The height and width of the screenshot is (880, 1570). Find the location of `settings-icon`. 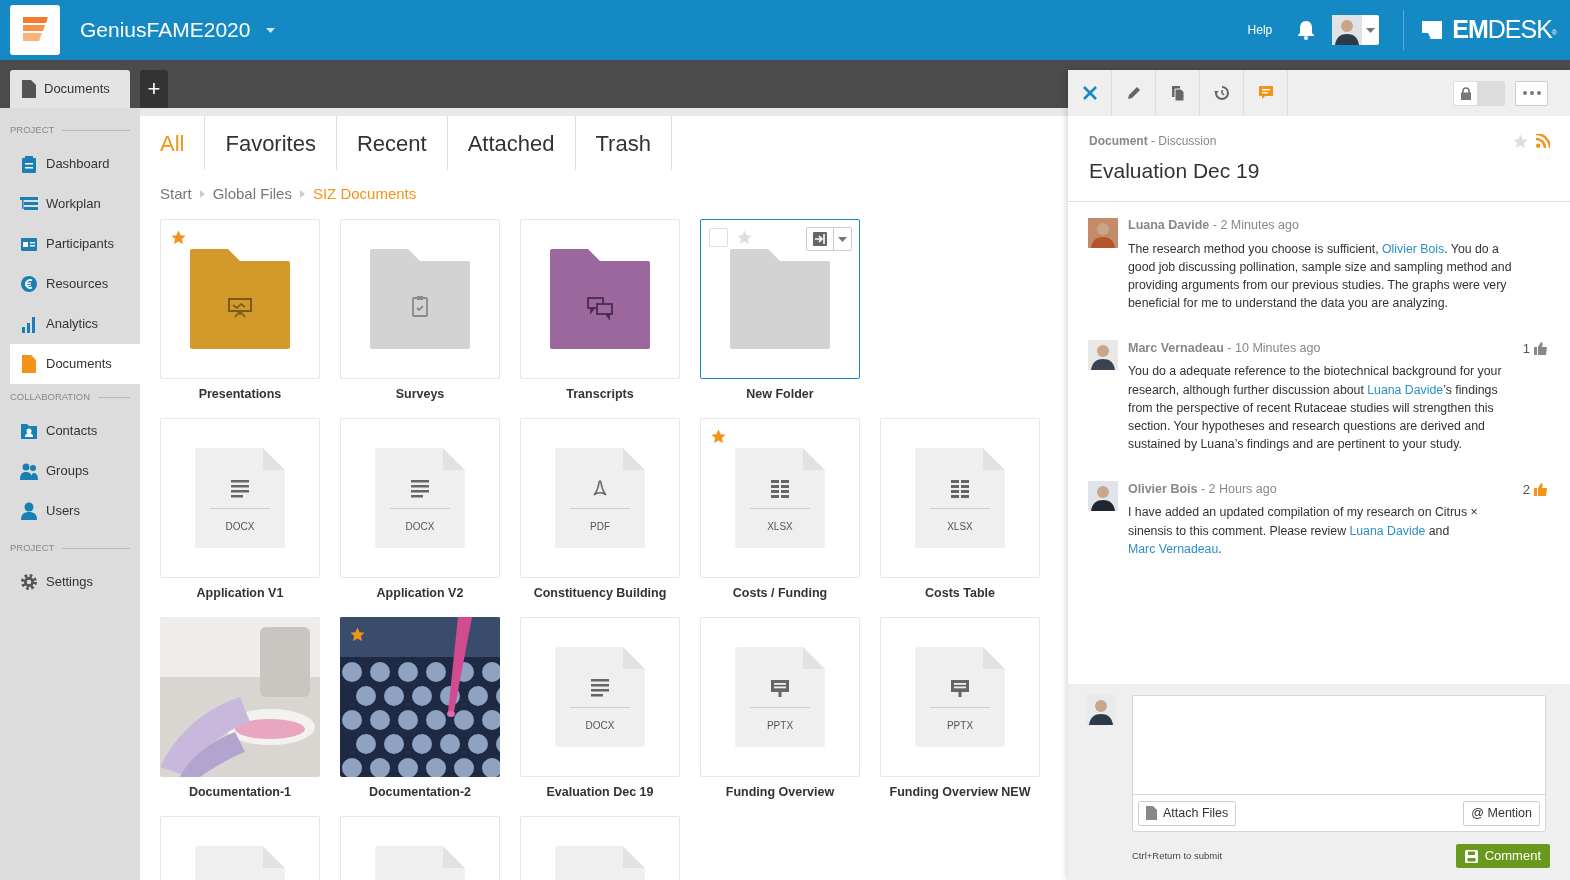

settings-icon is located at coordinates (29, 582).